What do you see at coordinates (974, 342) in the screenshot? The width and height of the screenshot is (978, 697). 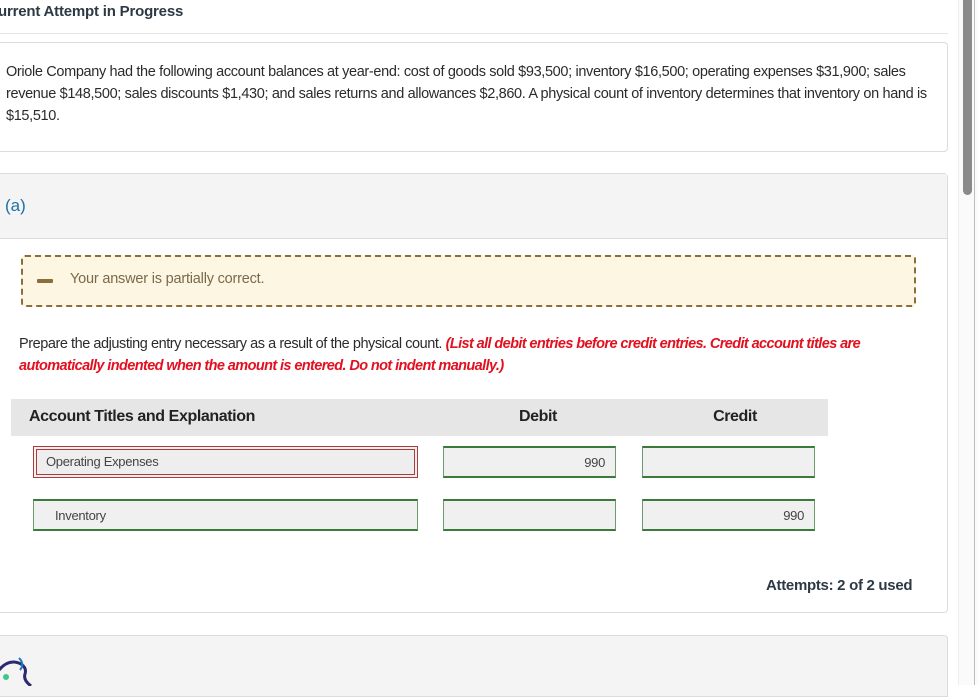 I see `scrollbar-border` at bounding box center [974, 342].